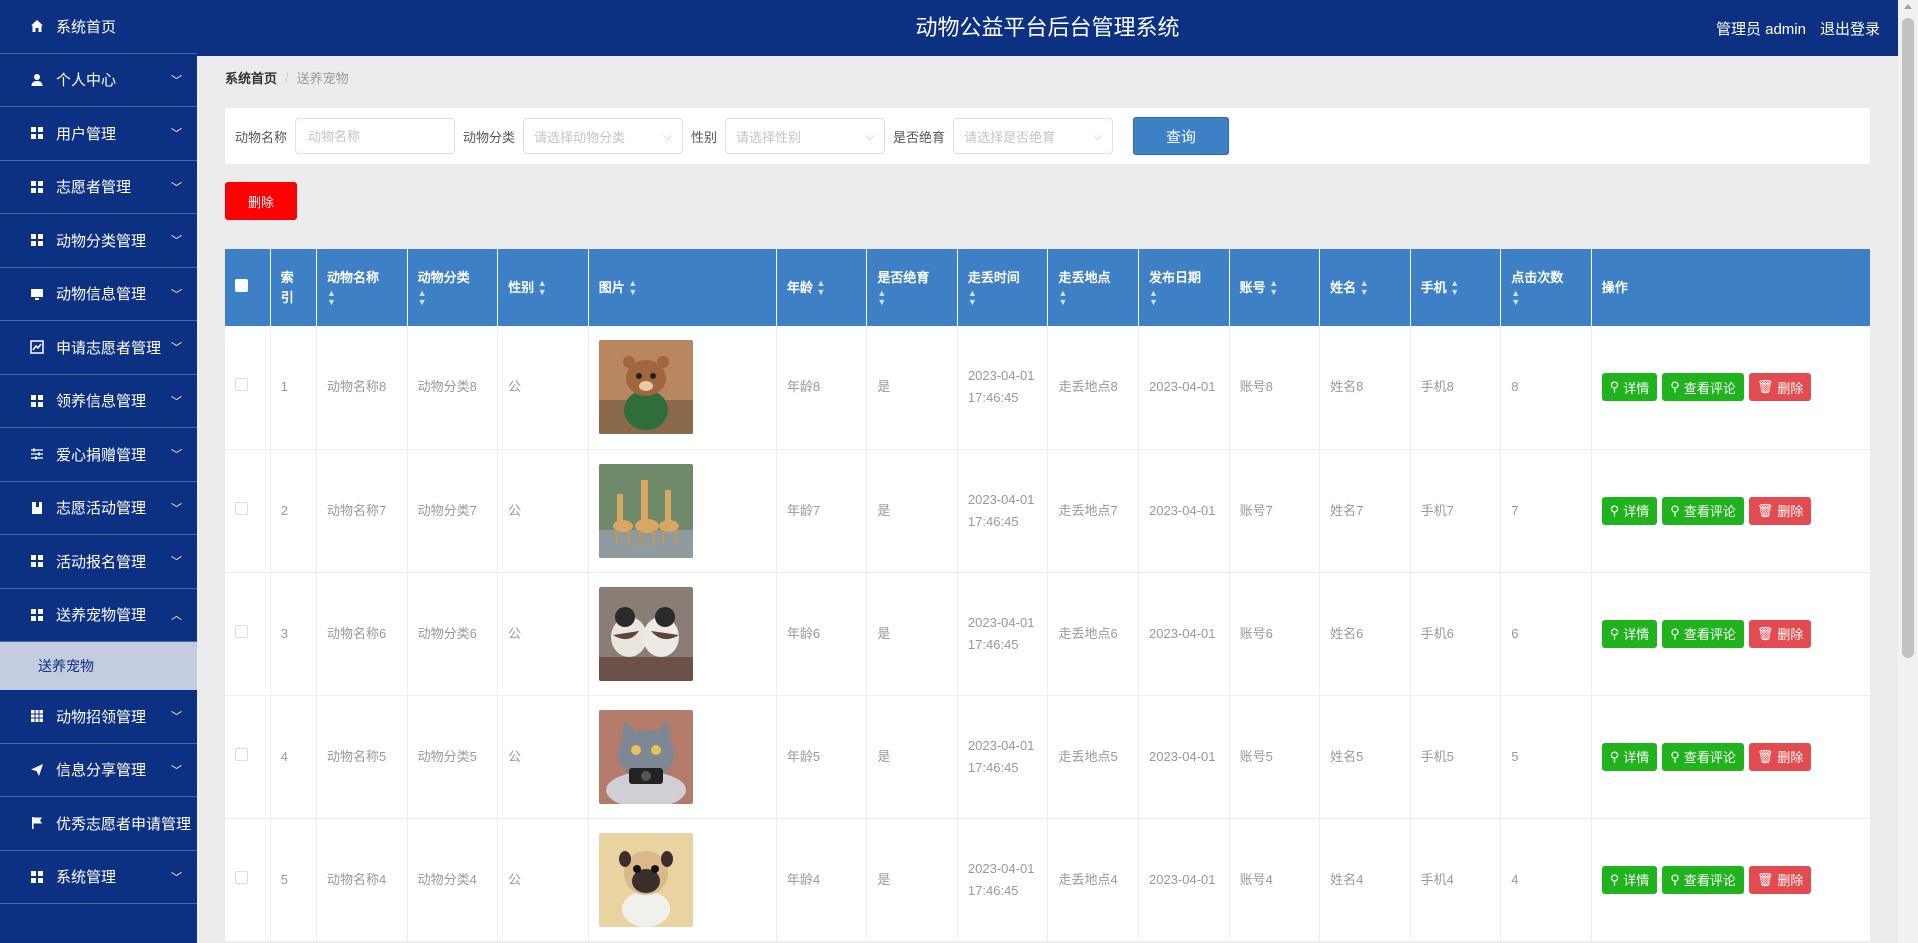 The height and width of the screenshot is (943, 1918). Describe the element at coordinates (98, 615) in the screenshot. I see `sidebar-item-11: 送养宠物管理 ︿` at that location.